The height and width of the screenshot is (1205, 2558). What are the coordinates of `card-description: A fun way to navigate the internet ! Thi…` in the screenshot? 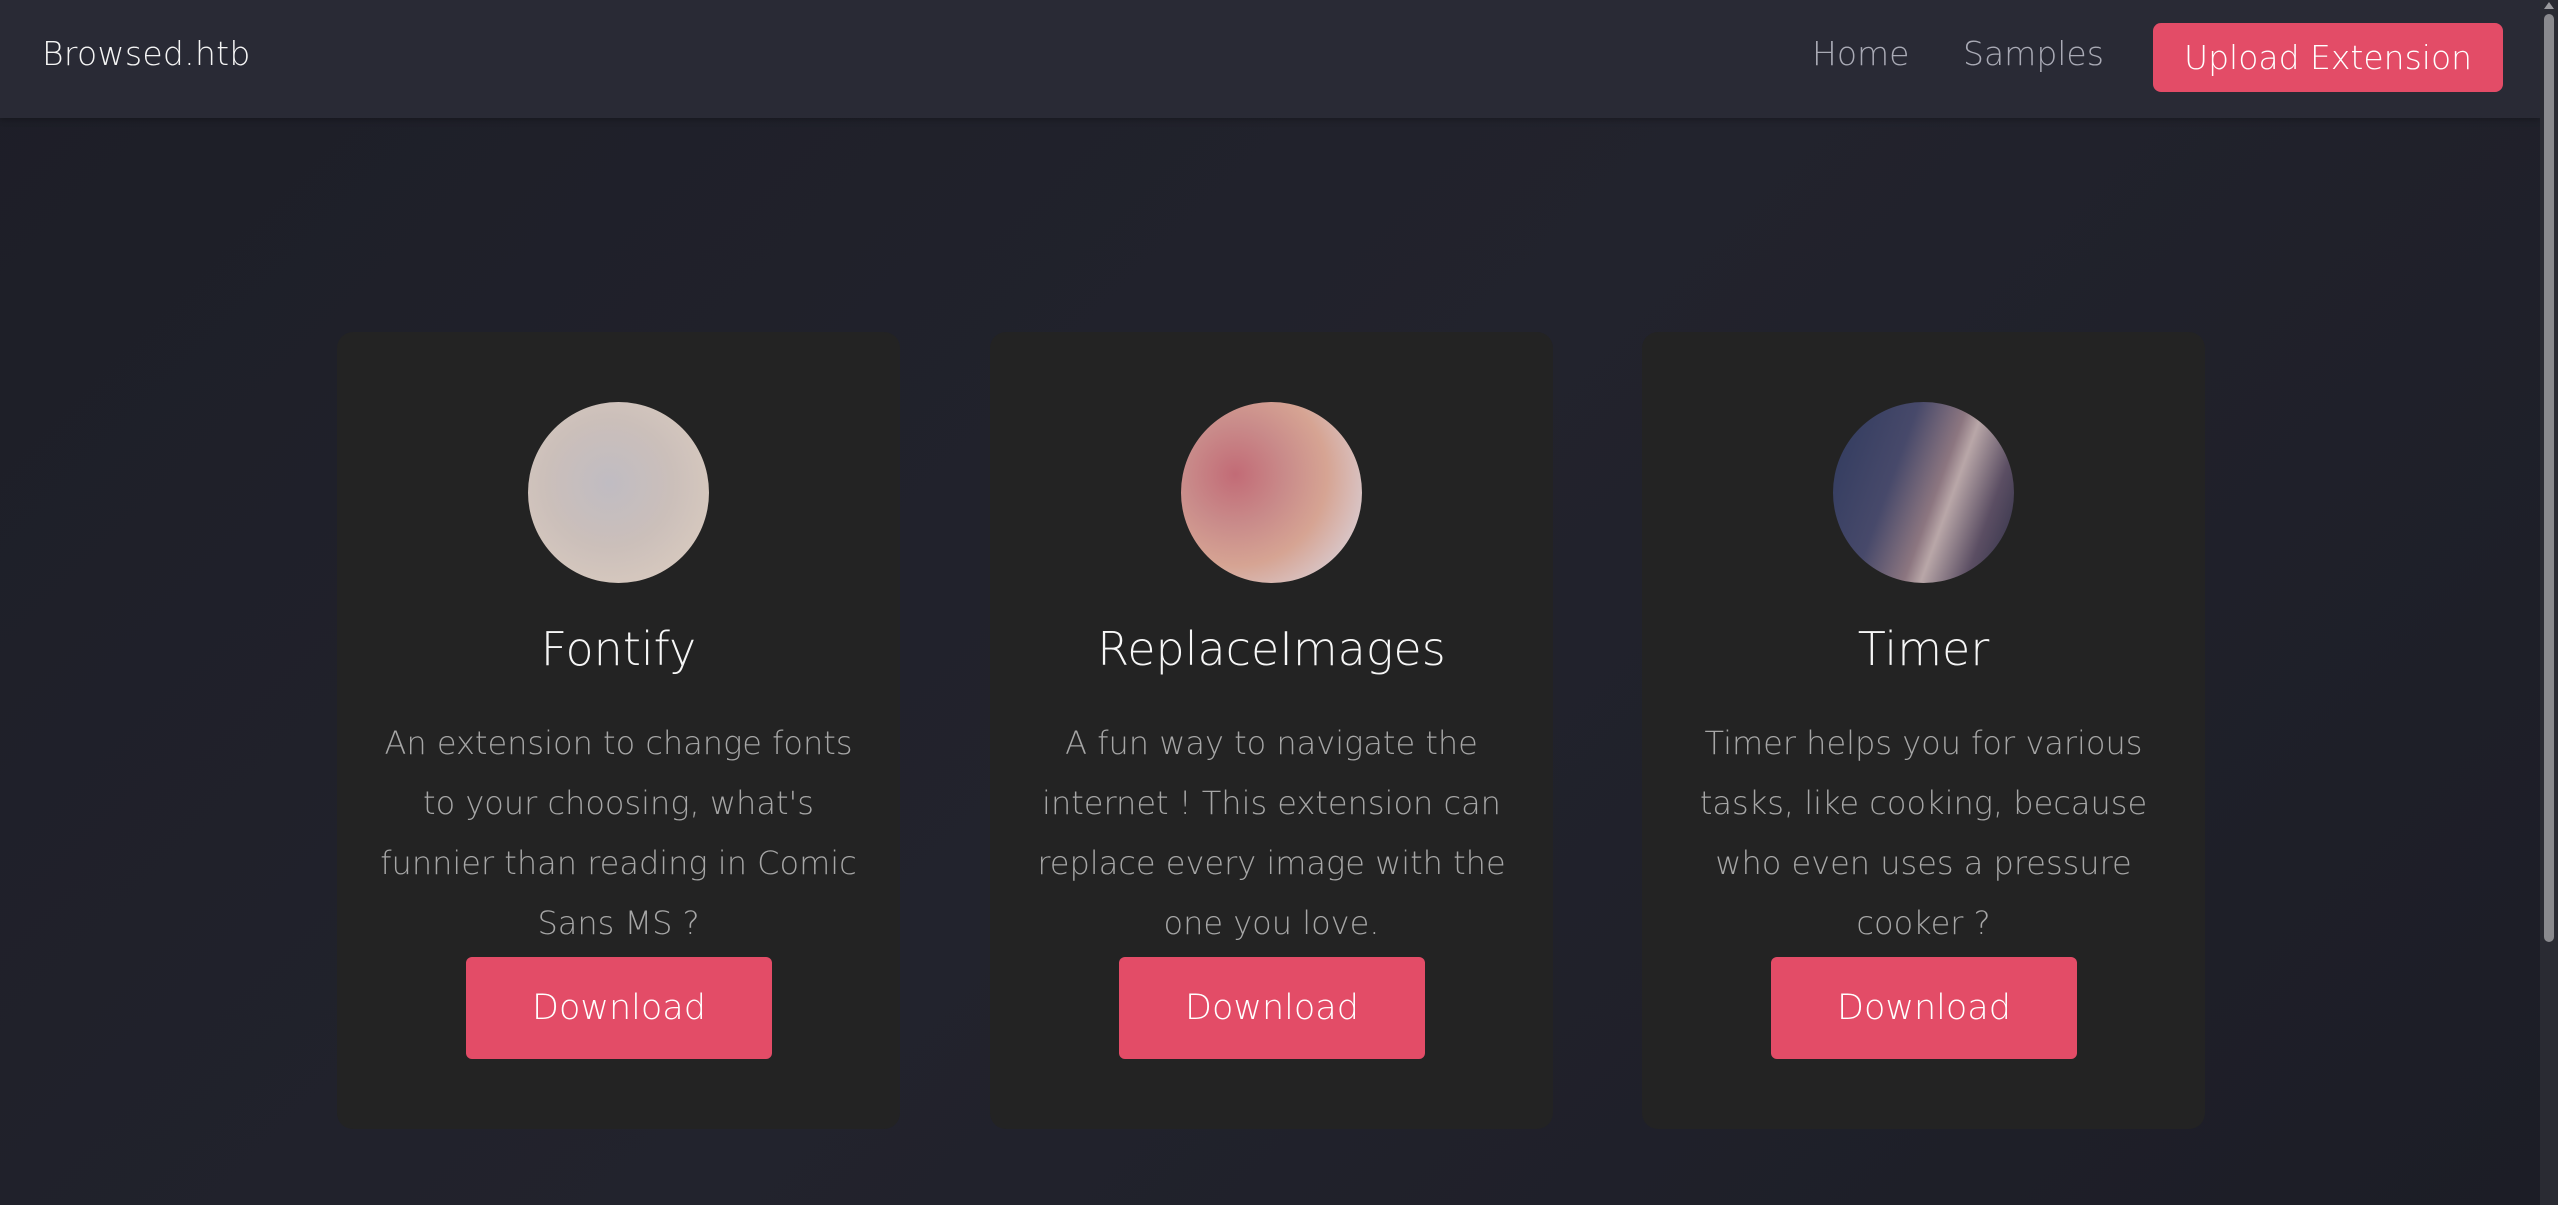 It's located at (1271, 833).